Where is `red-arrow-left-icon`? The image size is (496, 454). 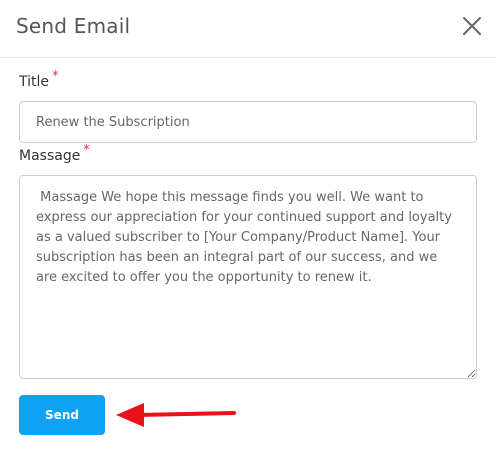
red-arrow-left-icon is located at coordinates (176, 415).